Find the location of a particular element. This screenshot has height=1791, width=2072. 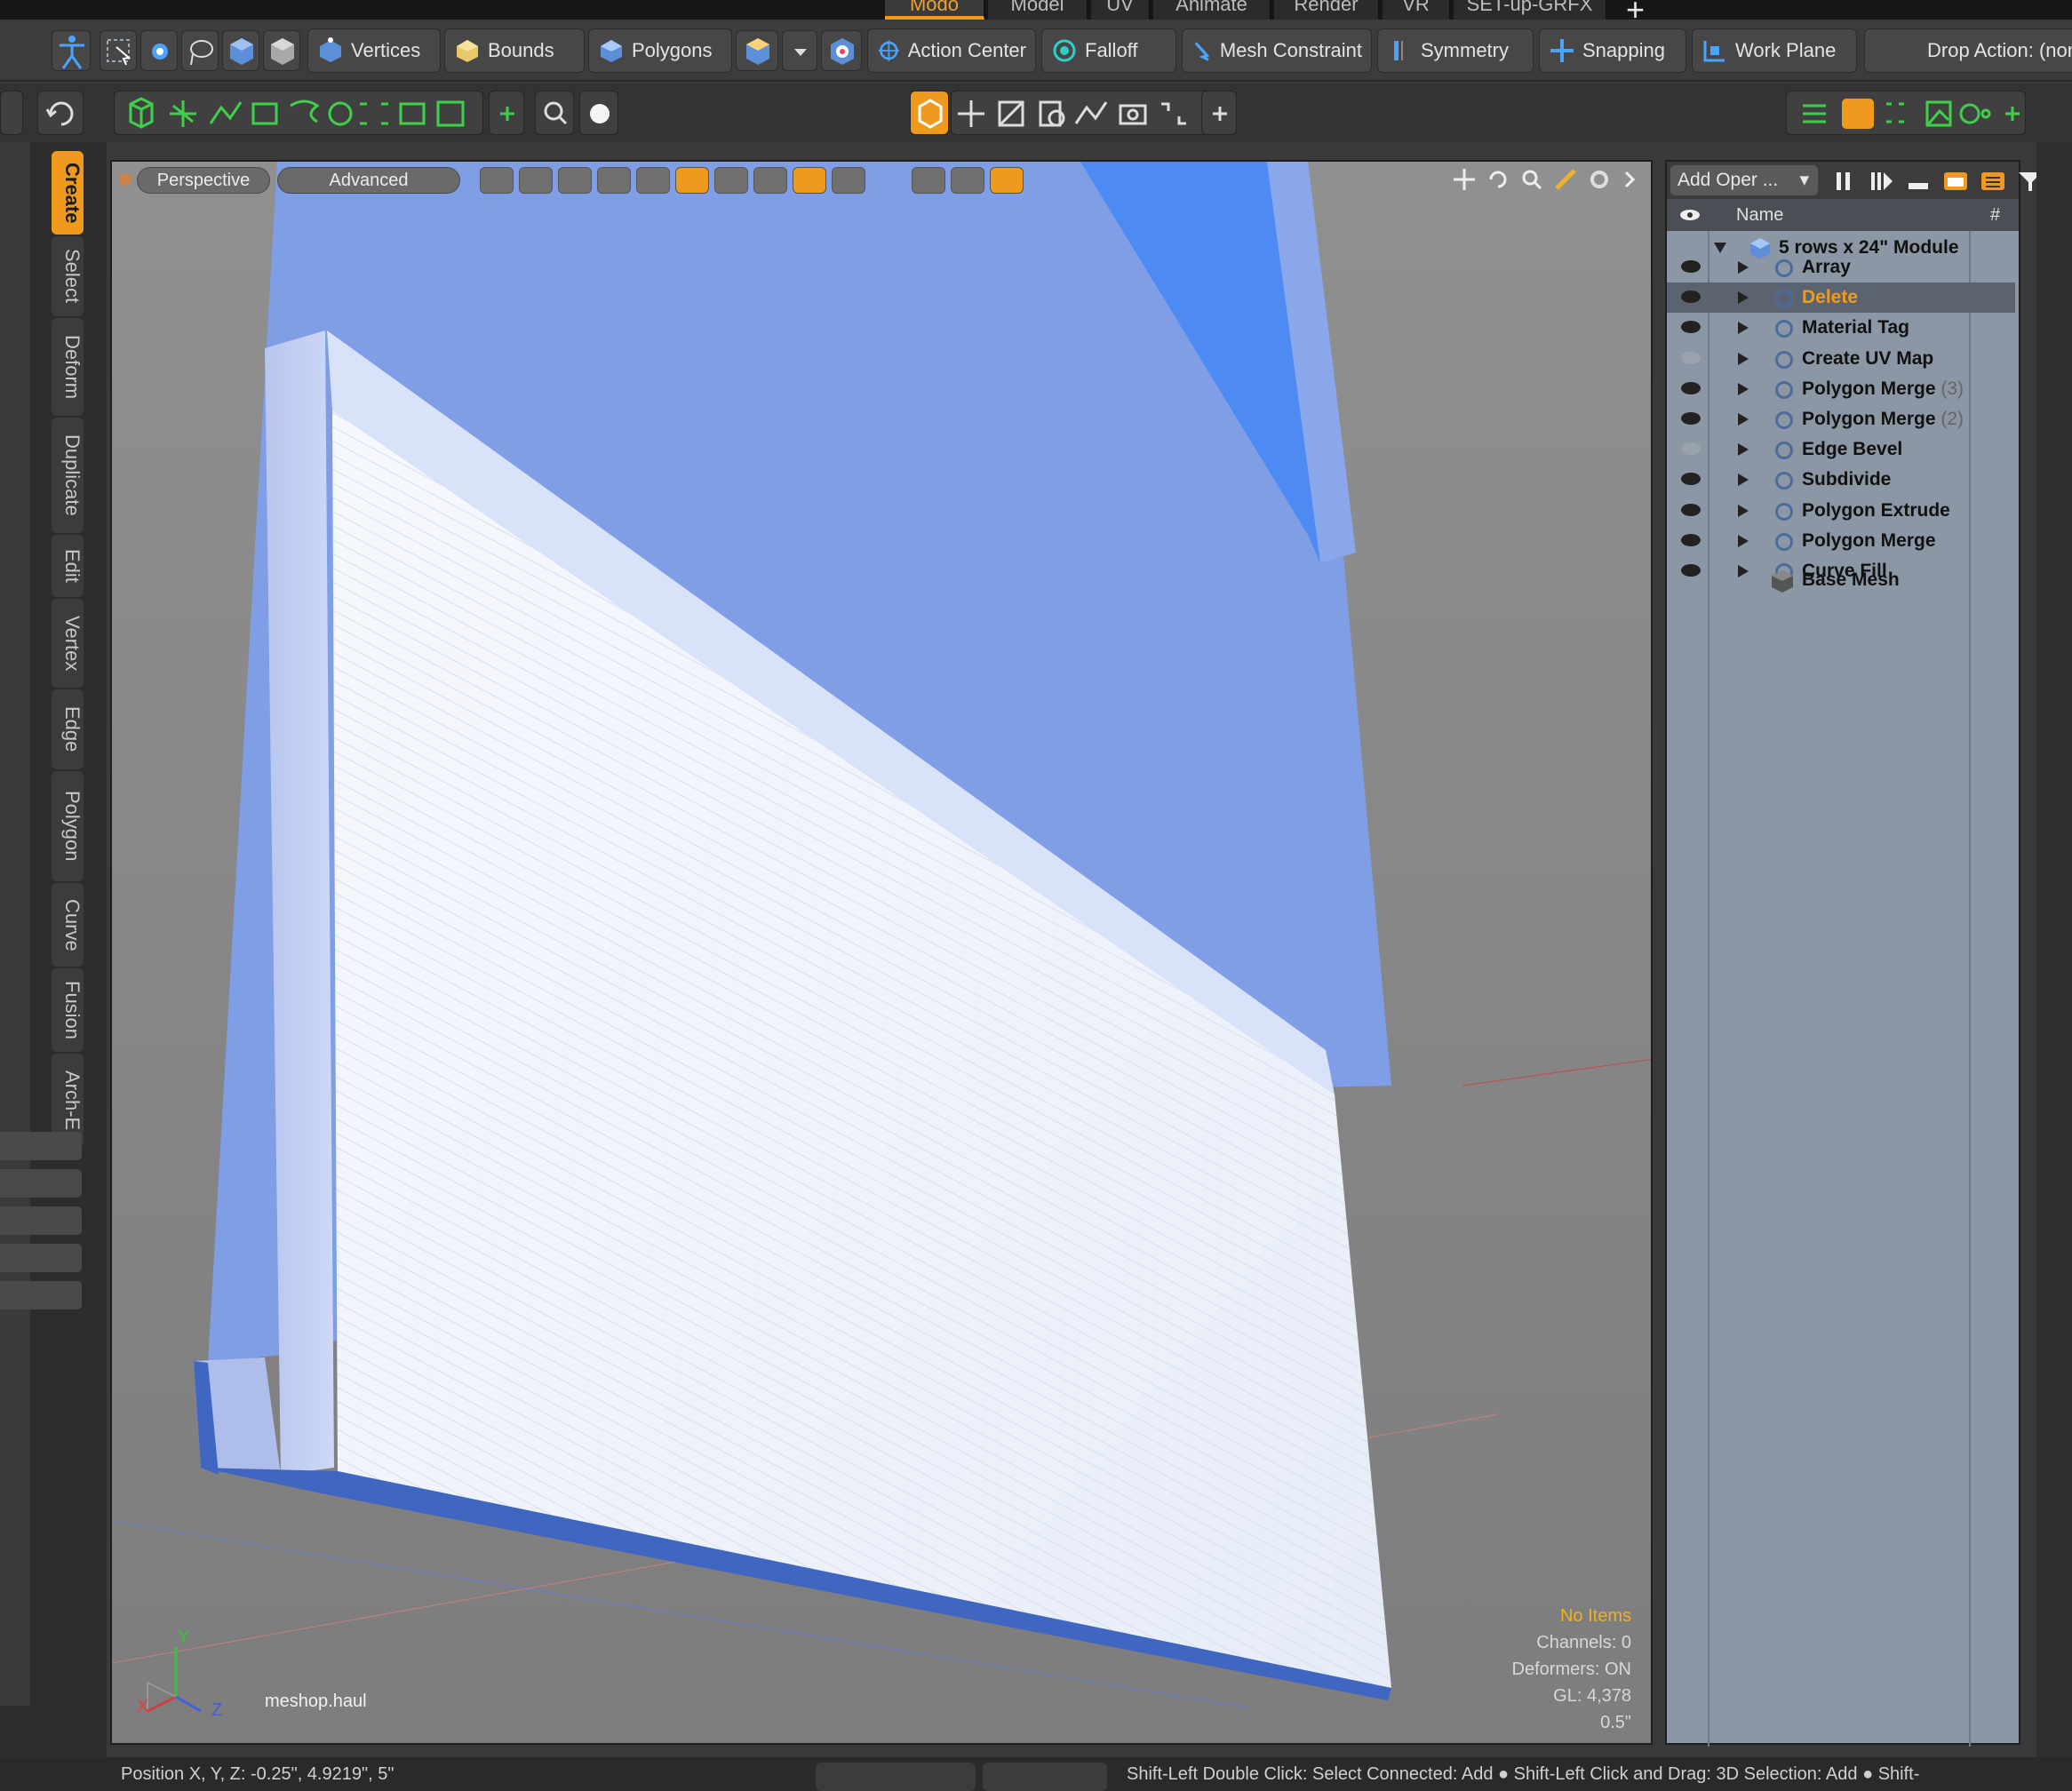

zoom-icon is located at coordinates (1532, 179).